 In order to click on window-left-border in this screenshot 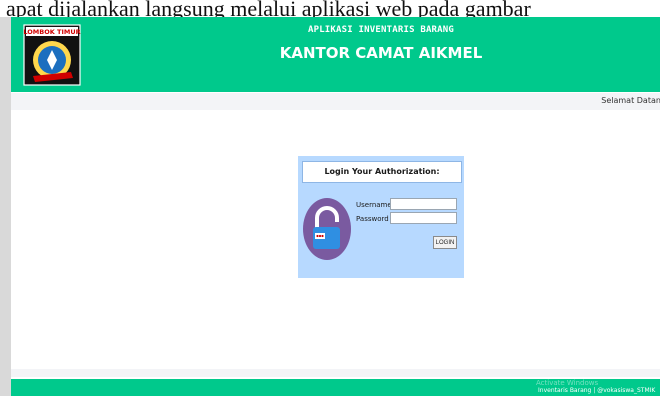, I will do `click(5, 206)`.